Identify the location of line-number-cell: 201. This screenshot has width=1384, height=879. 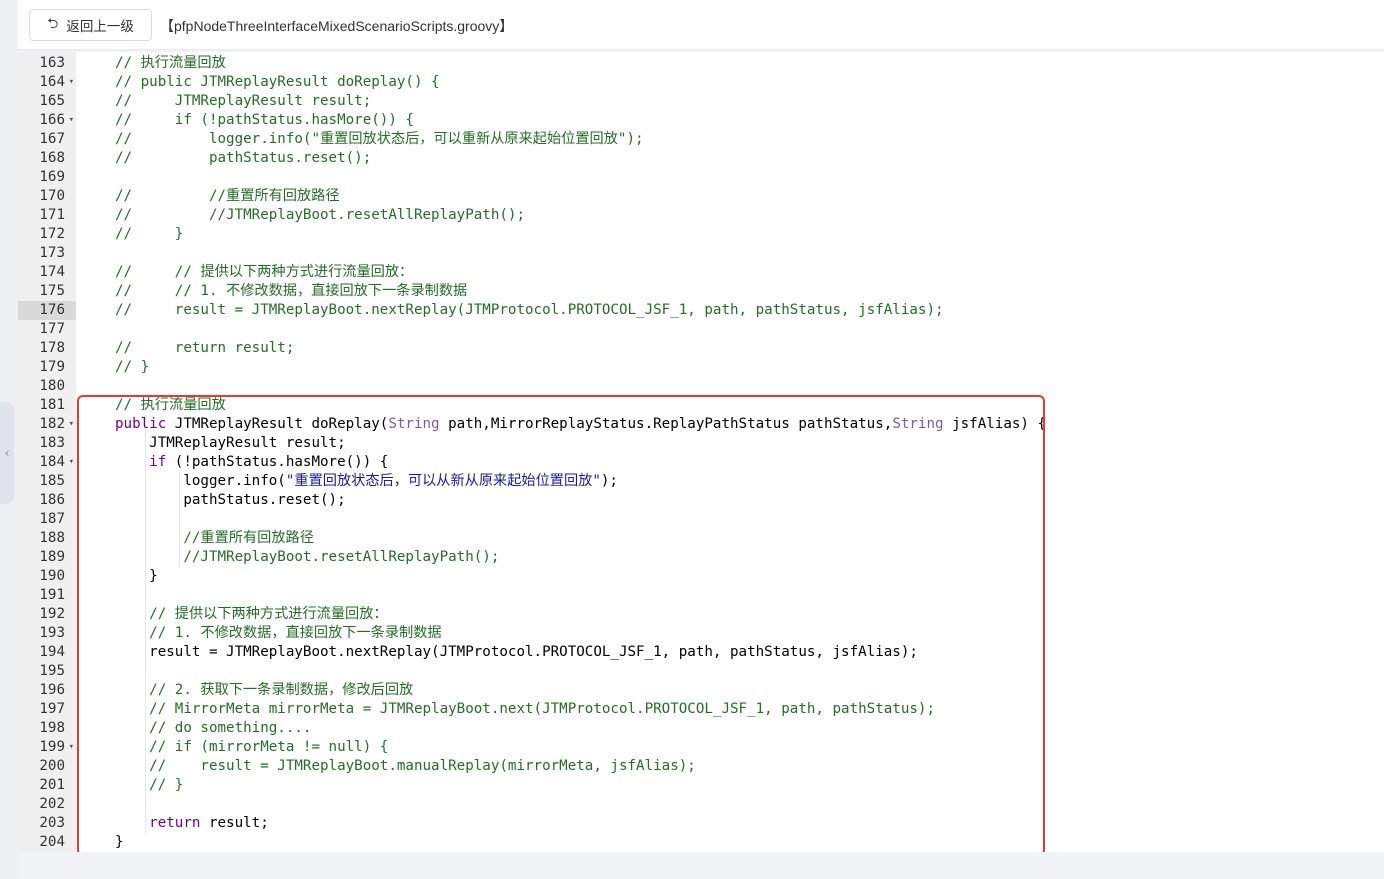
(47, 785).